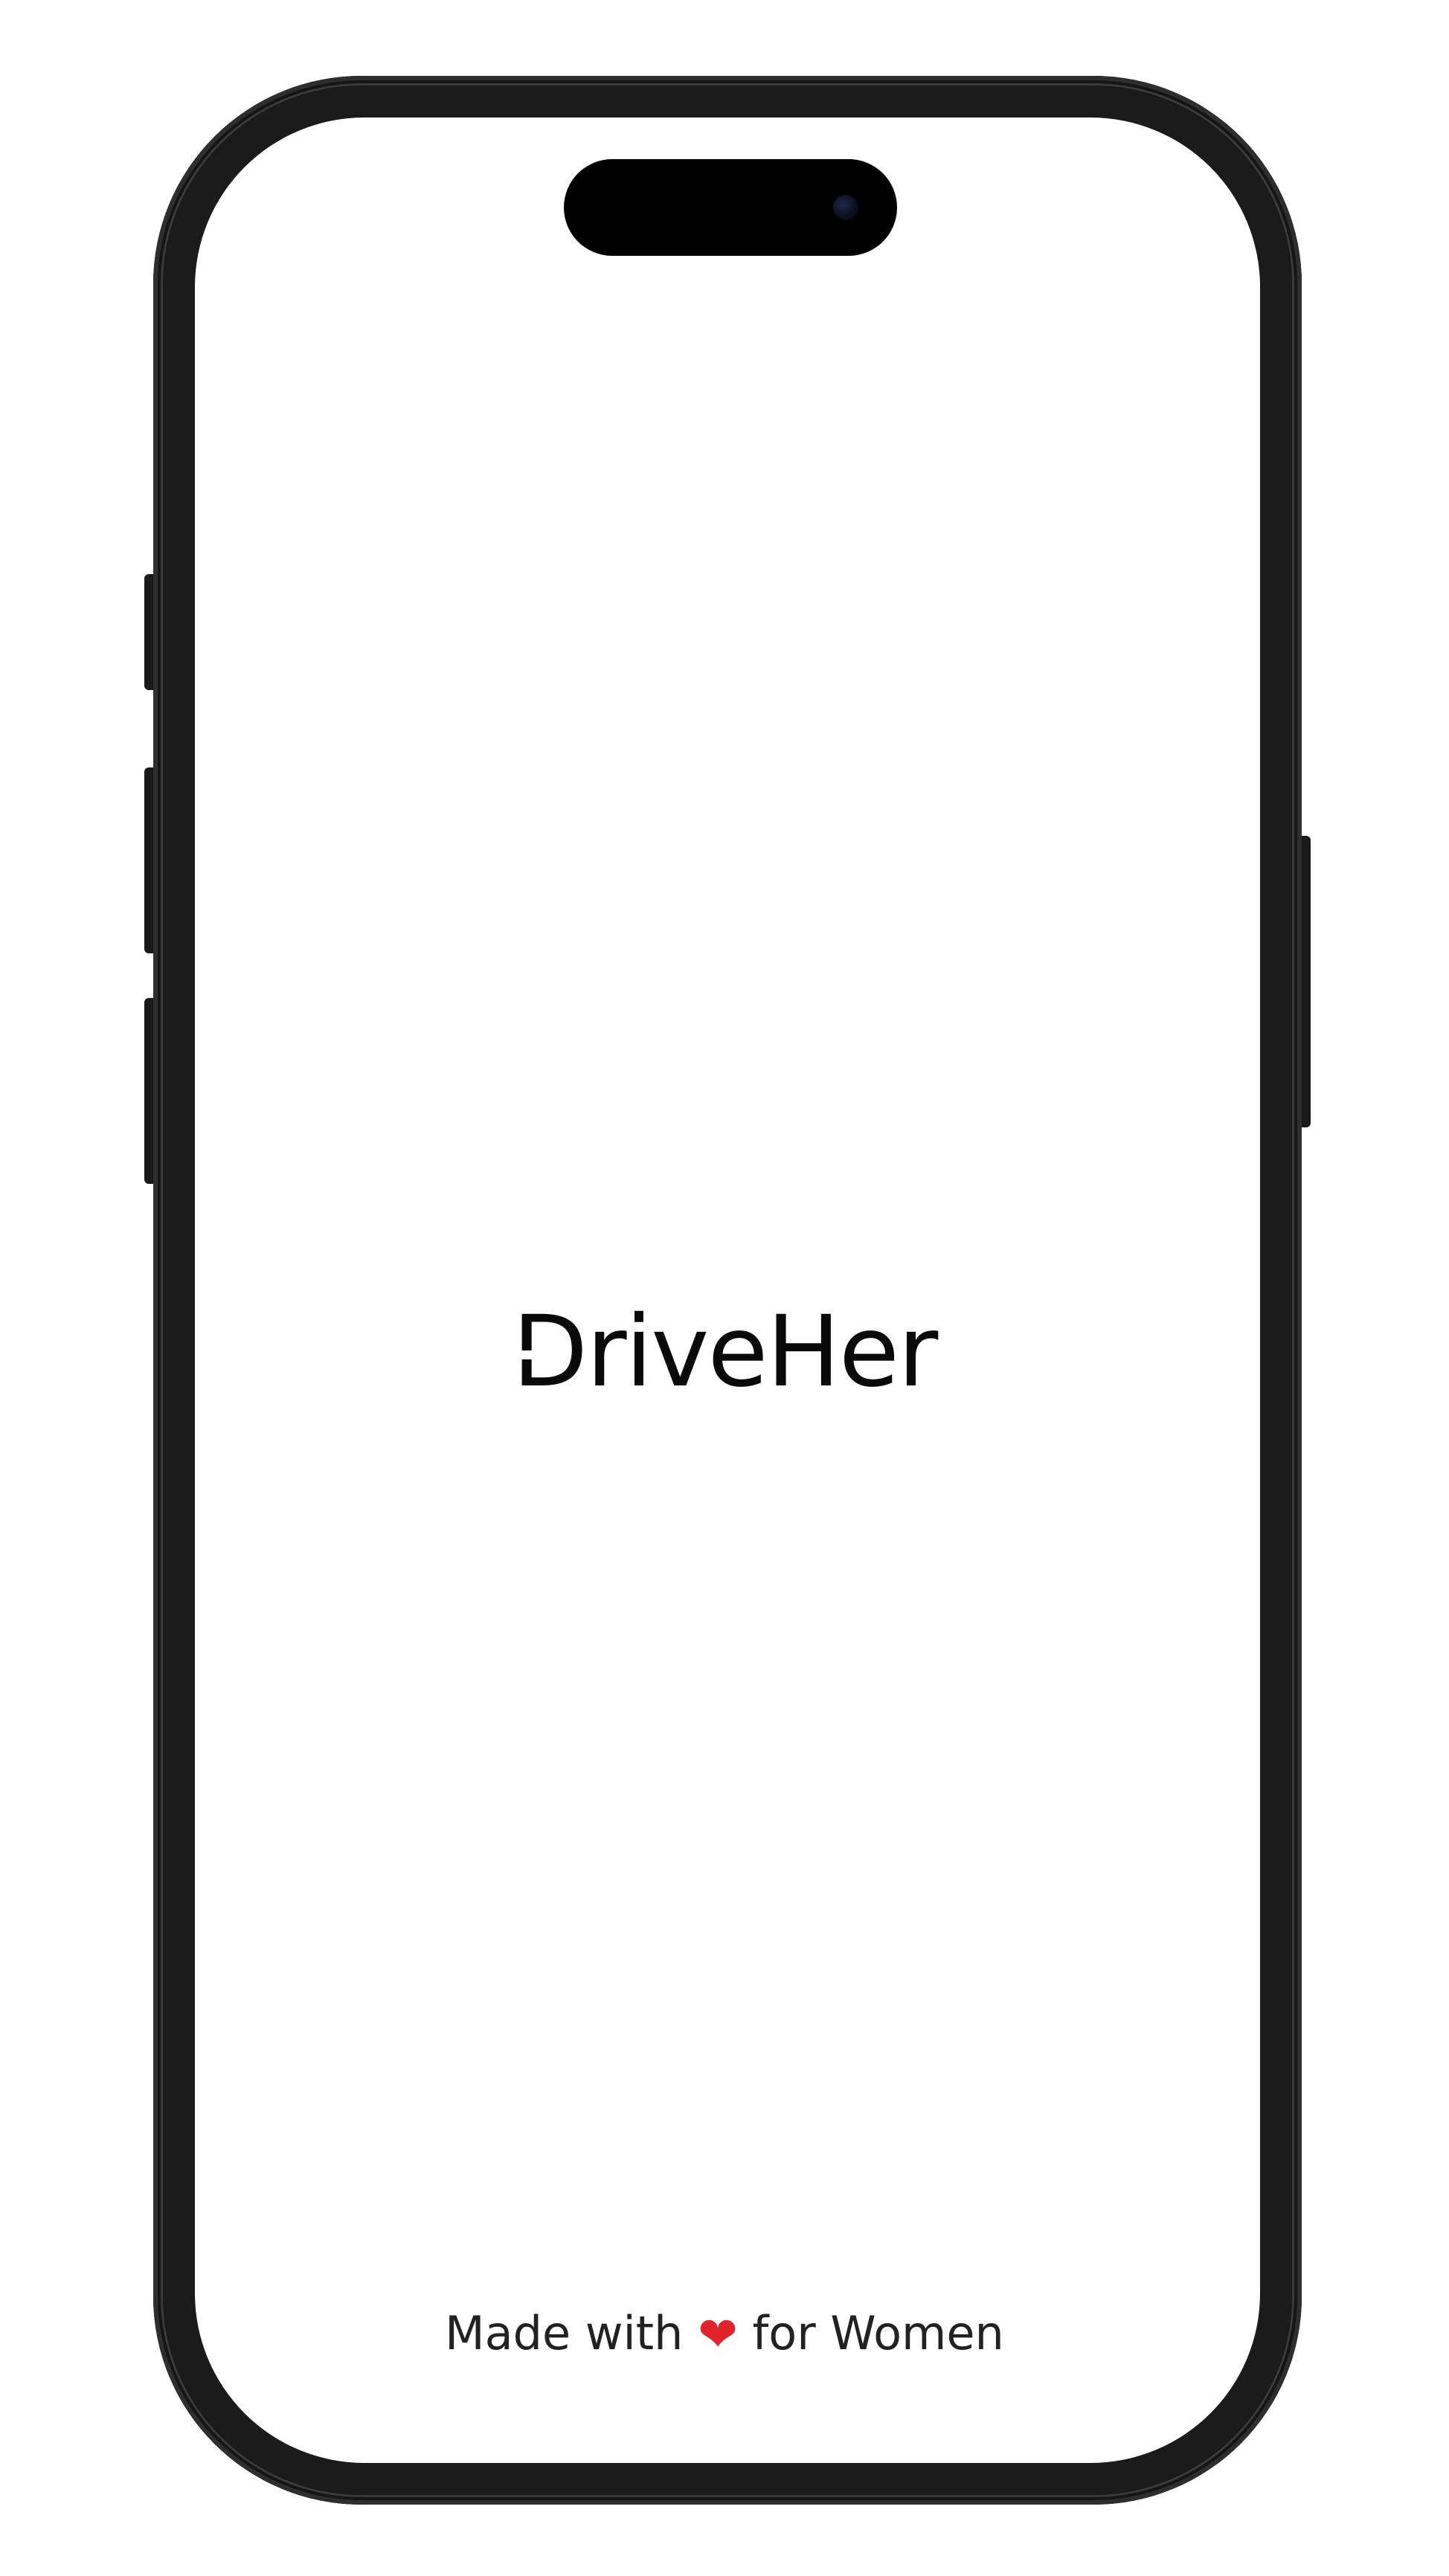  I want to click on dynamic-island, so click(730, 207).